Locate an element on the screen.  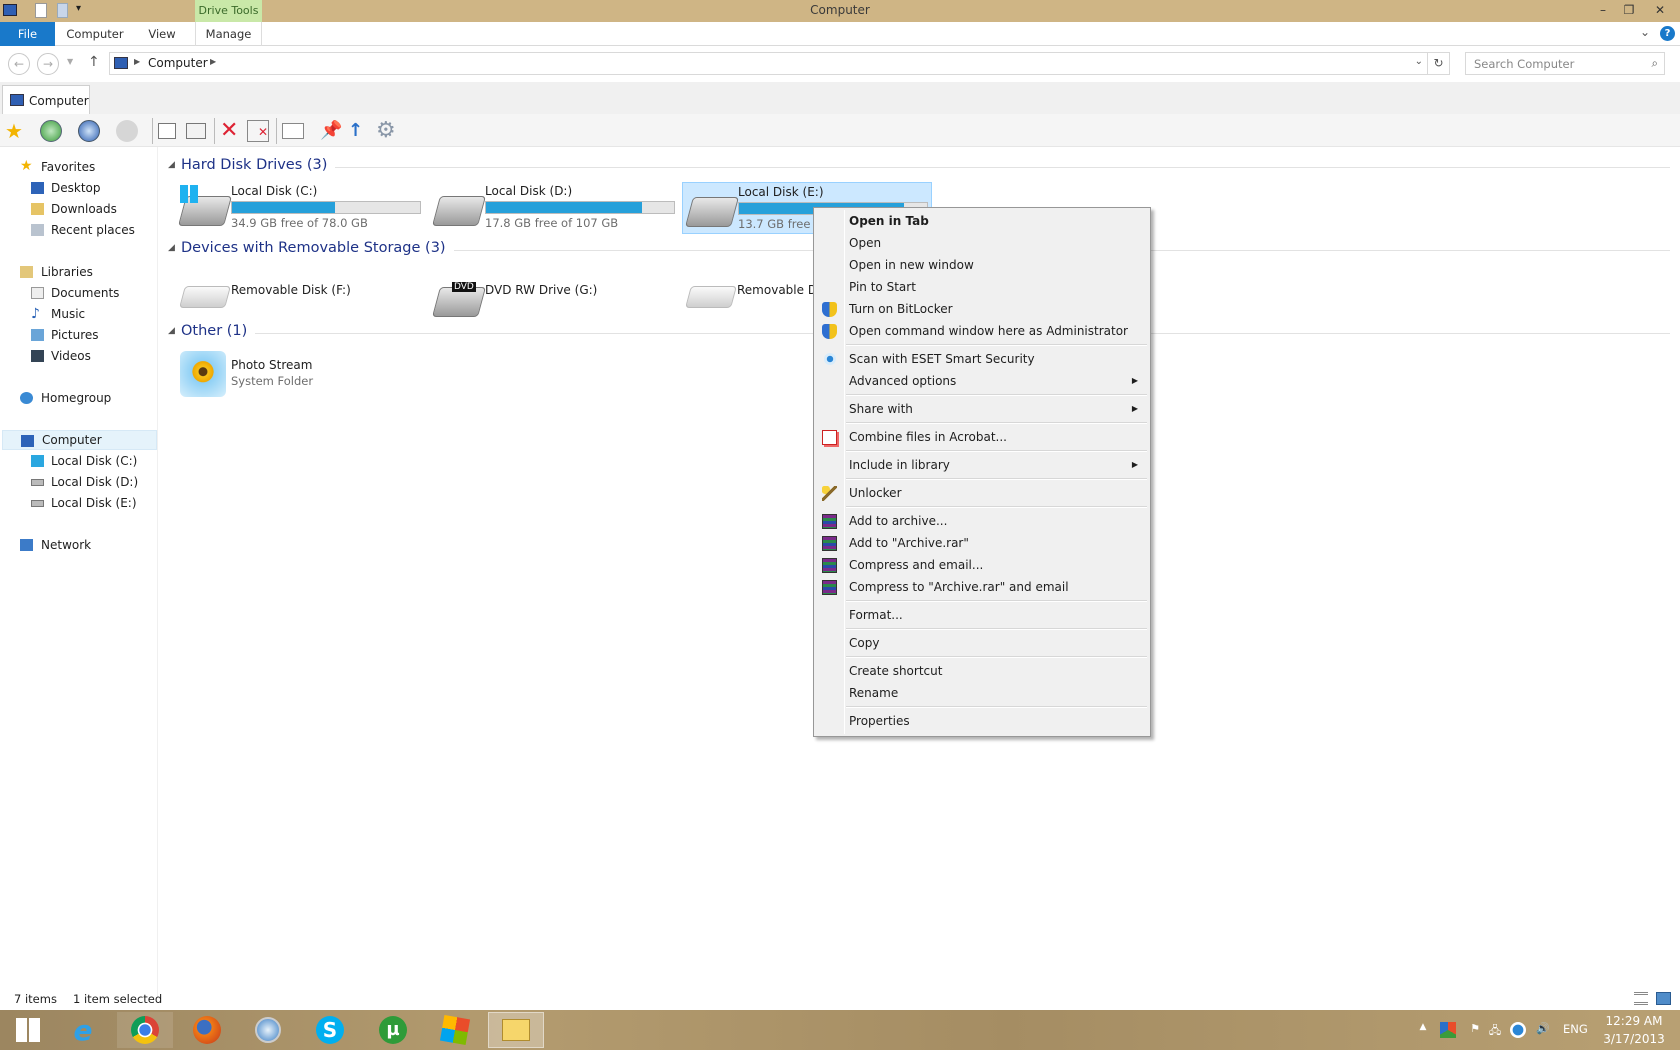
tab-computer: Computer is located at coordinates (95, 34).